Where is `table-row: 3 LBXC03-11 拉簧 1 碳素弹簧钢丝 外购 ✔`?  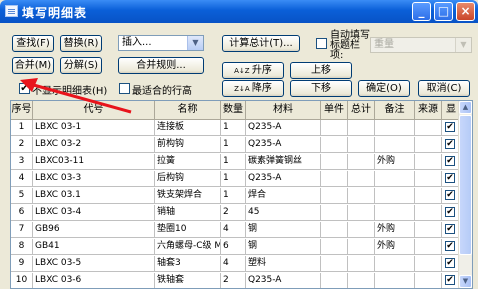 table-row: 3 LBXC03-11 拉簧 1 碳素弹簧钢丝 外购 ✔ is located at coordinates (236, 162).